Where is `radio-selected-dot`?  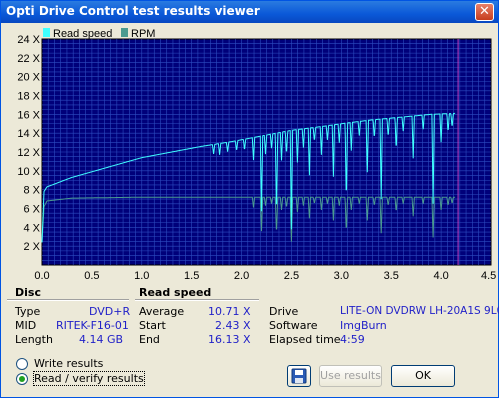 radio-selected-dot is located at coordinates (22, 379).